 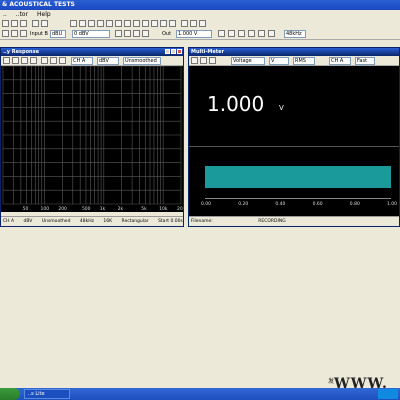 I want to click on minimize-icon, so click(x=167, y=51).